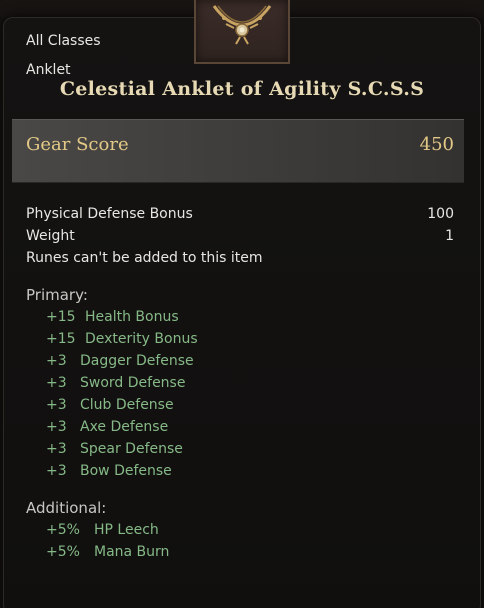  What do you see at coordinates (449, 236) in the screenshot?
I see `stat-value: 1` at bounding box center [449, 236].